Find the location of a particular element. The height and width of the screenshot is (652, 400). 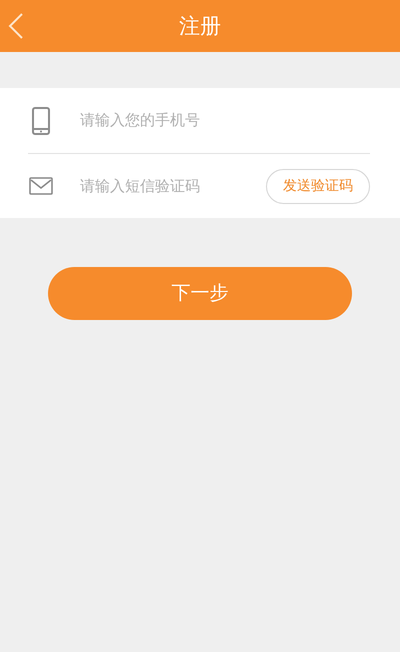

page-title: 注册 is located at coordinates (200, 26).